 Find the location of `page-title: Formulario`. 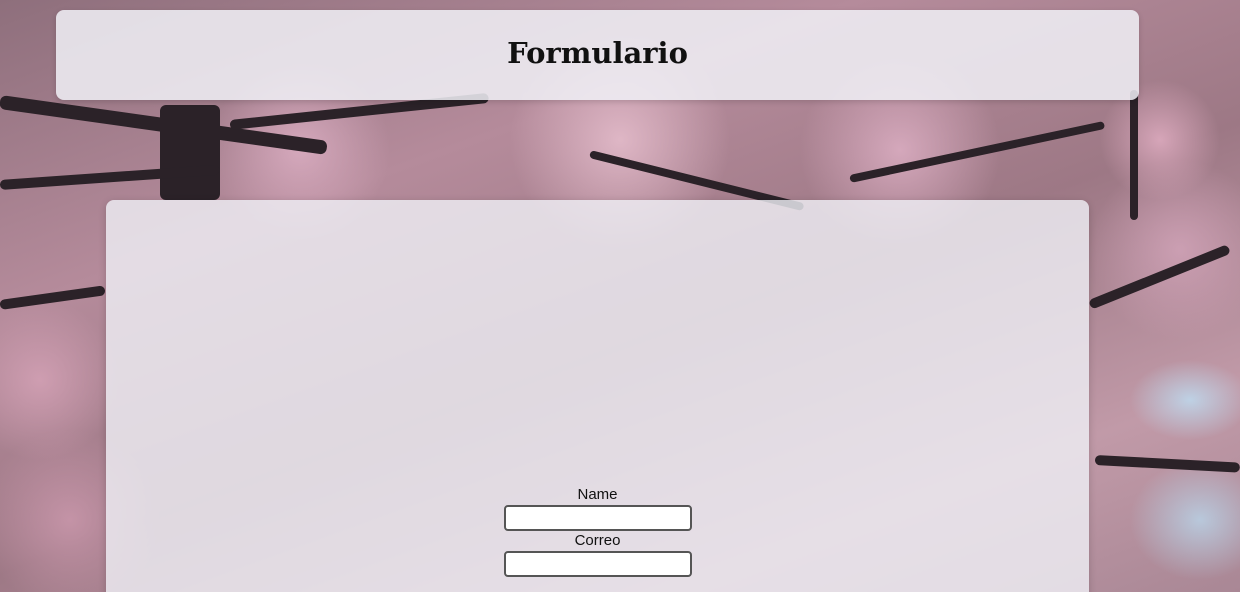

page-title: Formulario is located at coordinates (597, 53).